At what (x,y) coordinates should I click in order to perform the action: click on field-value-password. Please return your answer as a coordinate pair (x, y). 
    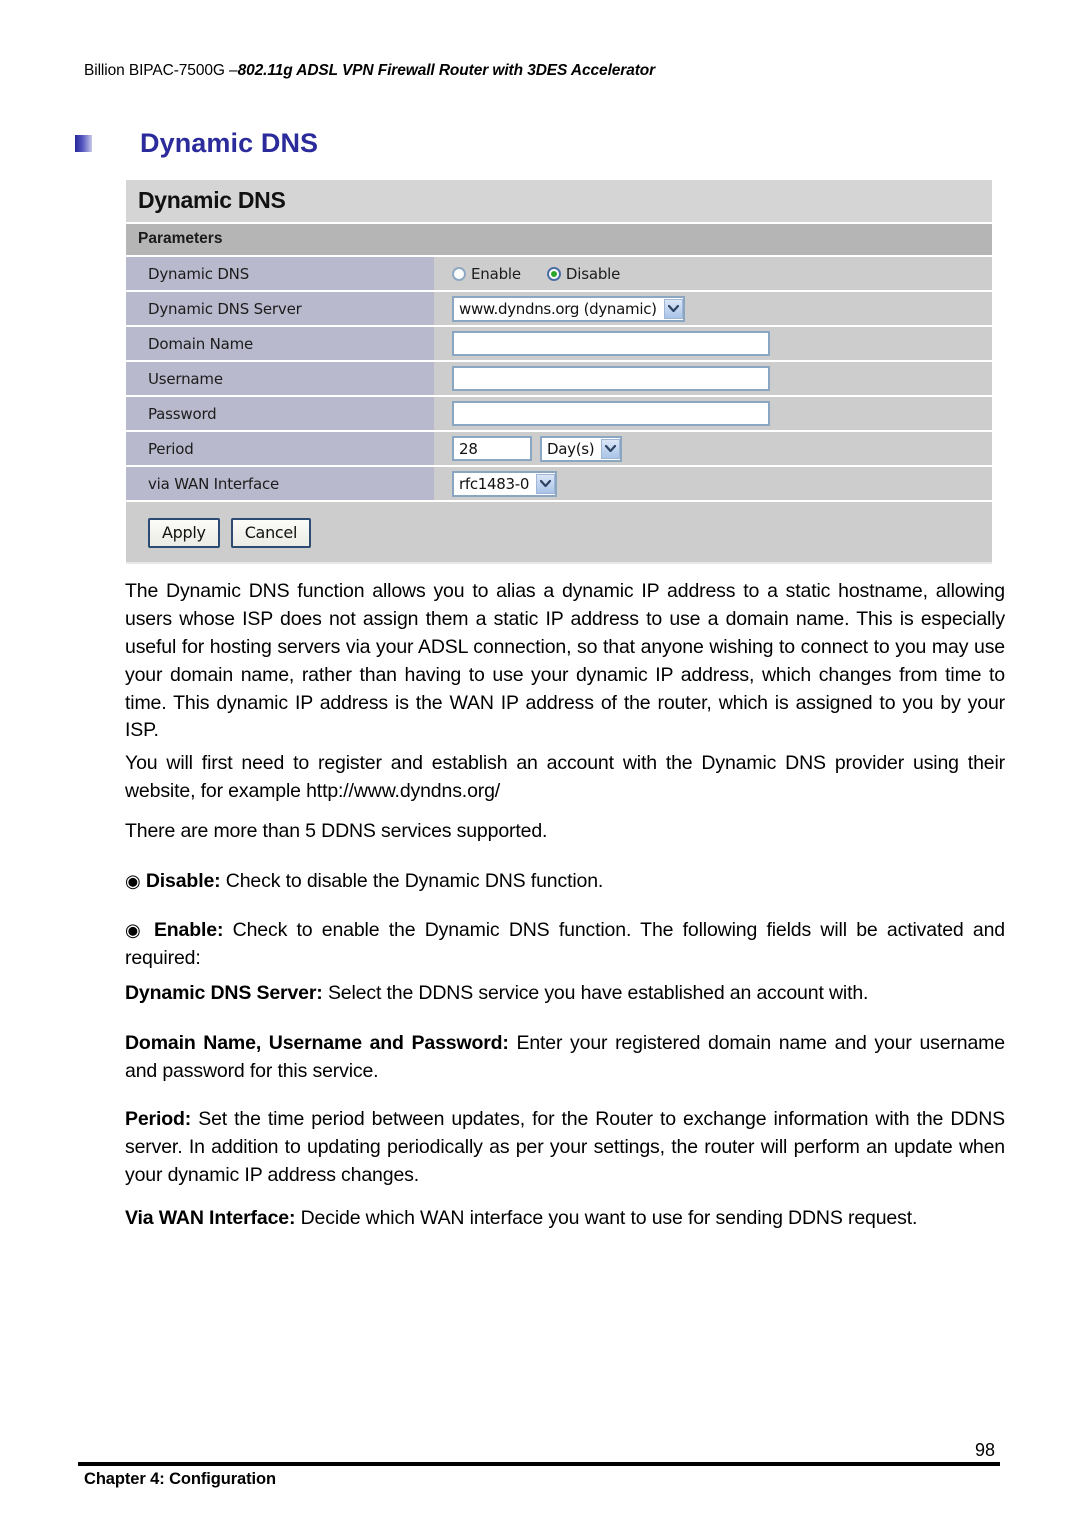
    Looking at the image, I should click on (713, 413).